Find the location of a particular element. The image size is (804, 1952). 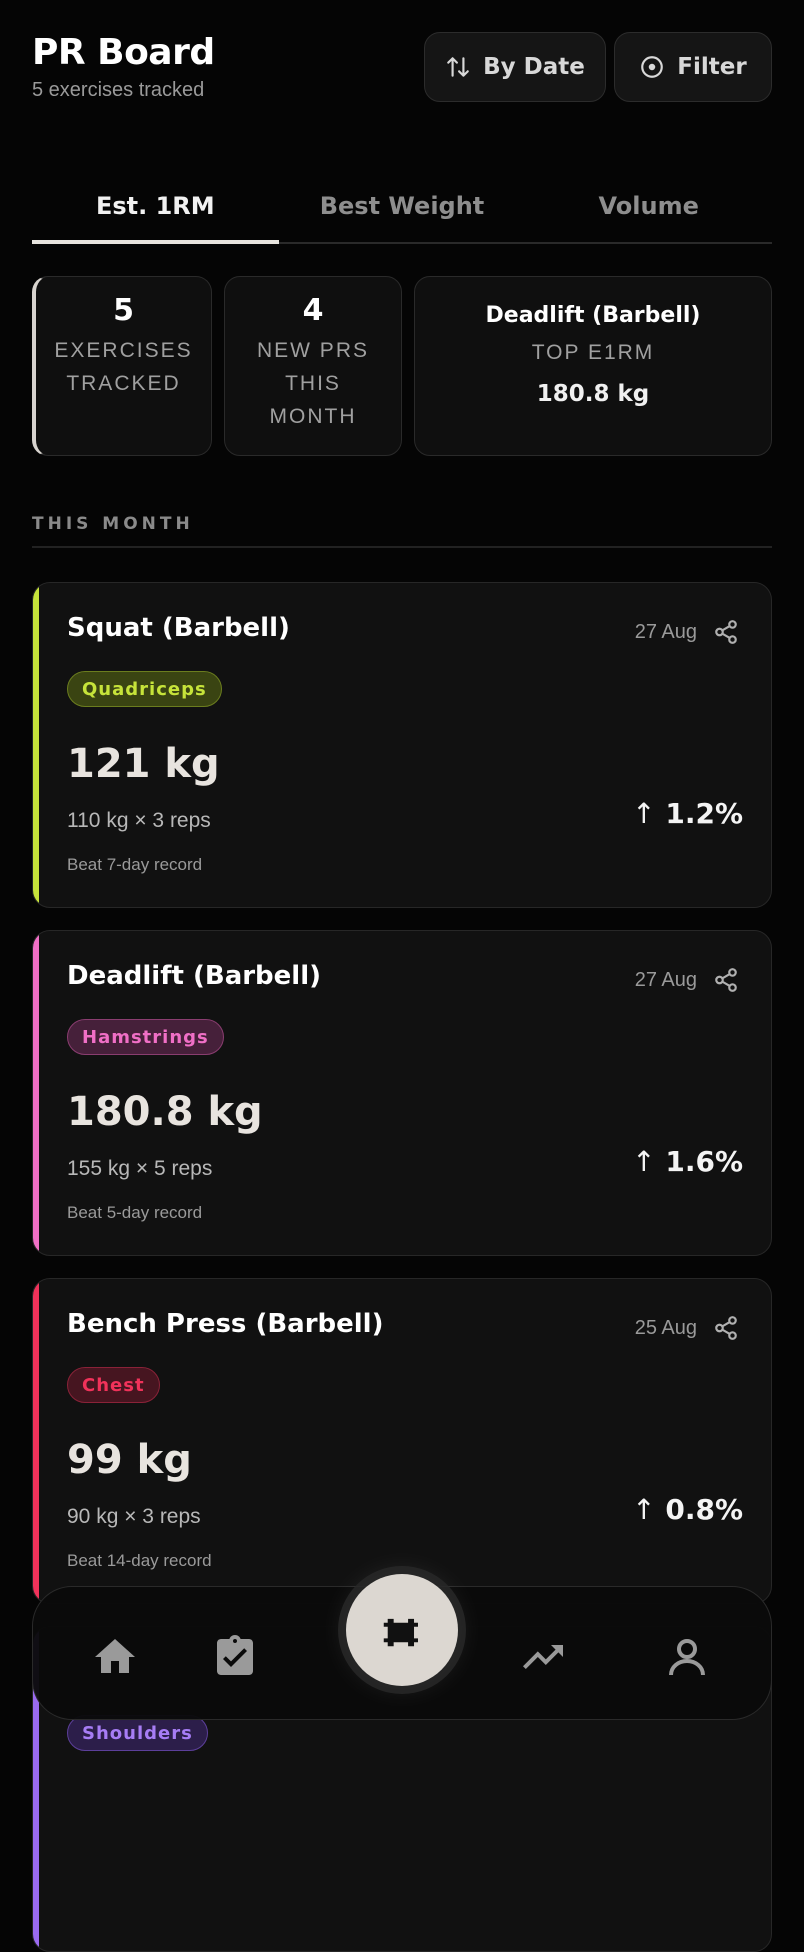

pr-change-value: 0.8% is located at coordinates (704, 1509).